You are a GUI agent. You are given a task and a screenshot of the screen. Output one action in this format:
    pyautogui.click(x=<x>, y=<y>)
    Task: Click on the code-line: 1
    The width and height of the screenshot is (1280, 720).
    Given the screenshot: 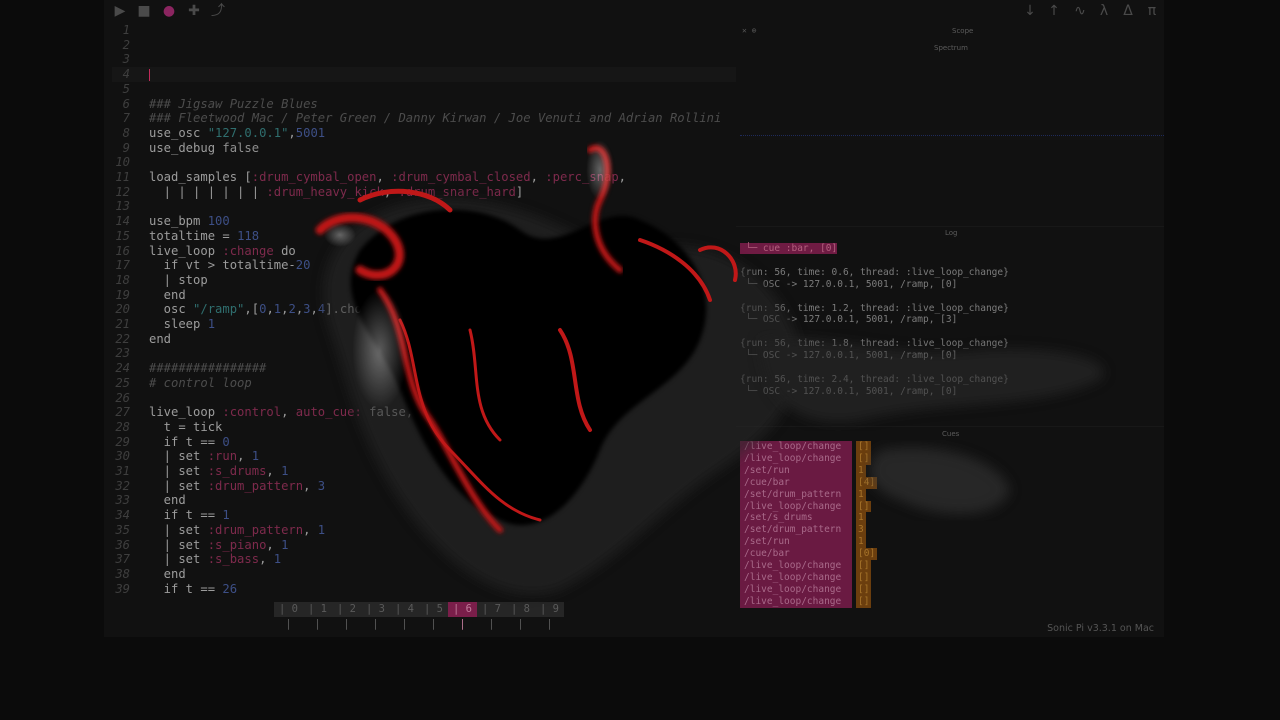 What is the action you would take?
    pyautogui.click(x=424, y=30)
    